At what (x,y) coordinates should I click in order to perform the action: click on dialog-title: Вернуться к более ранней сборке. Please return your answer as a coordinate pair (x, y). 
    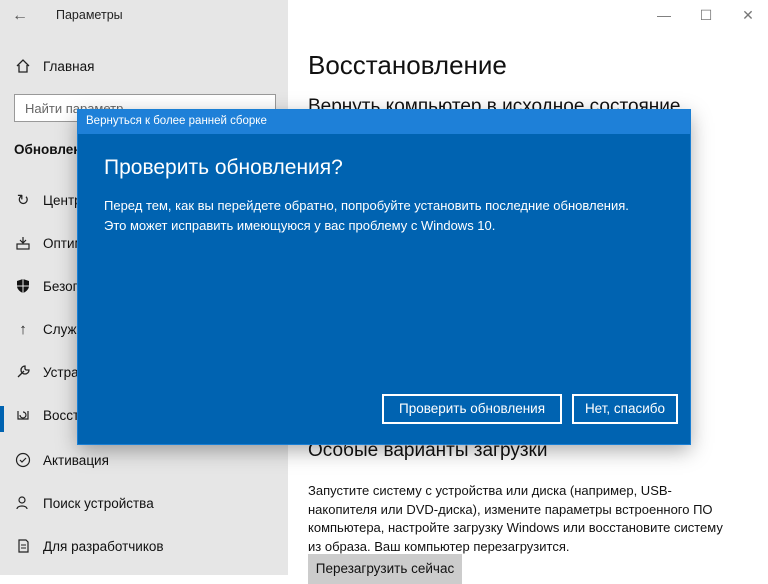
    Looking at the image, I should click on (176, 121).